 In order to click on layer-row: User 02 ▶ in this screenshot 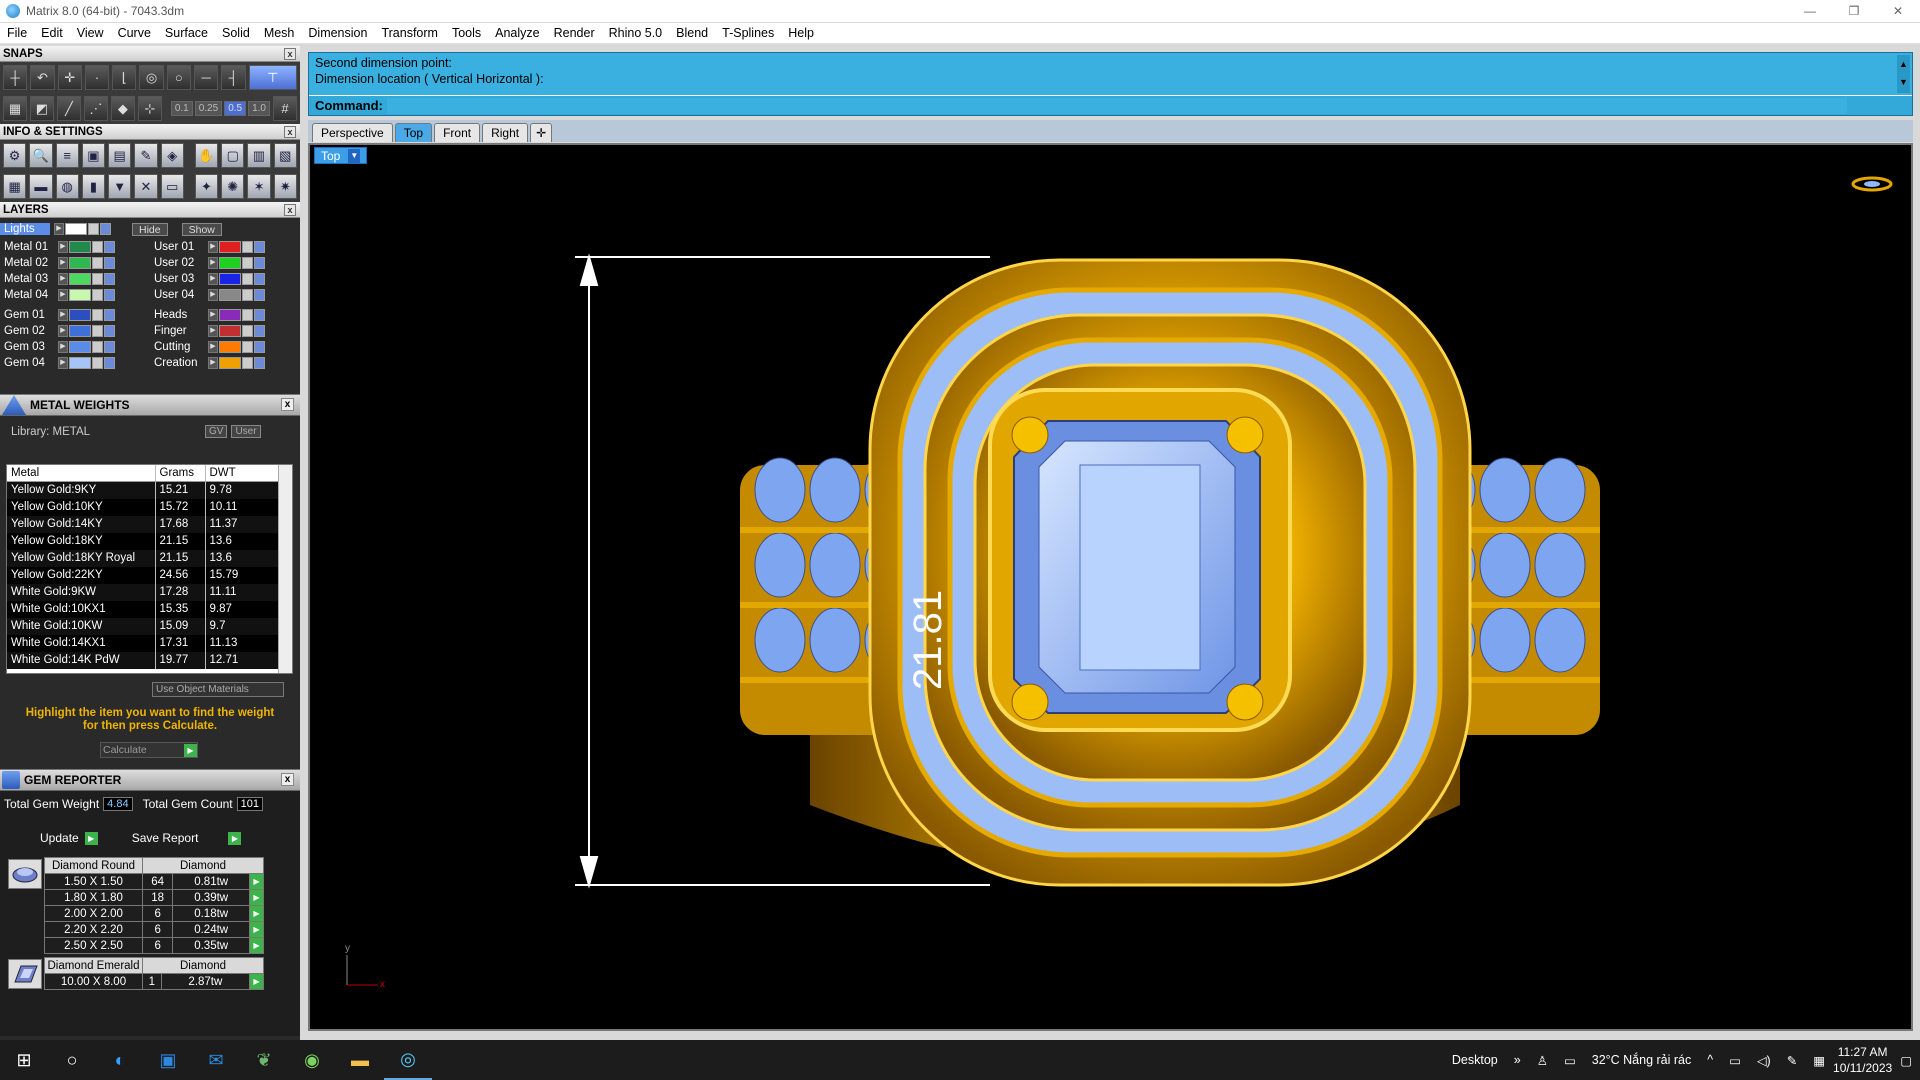, I will do `click(225, 263)`.